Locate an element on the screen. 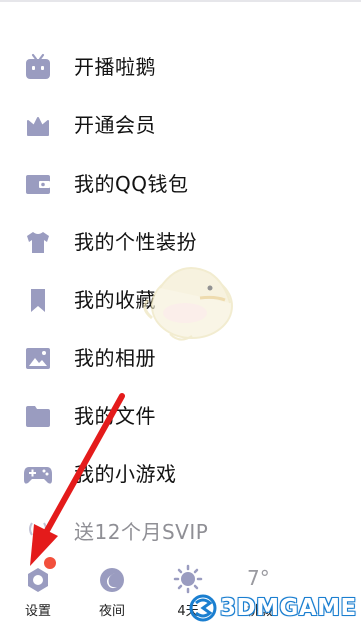 This screenshot has width=361, height=627. night-label: 夜间 is located at coordinates (111, 611).